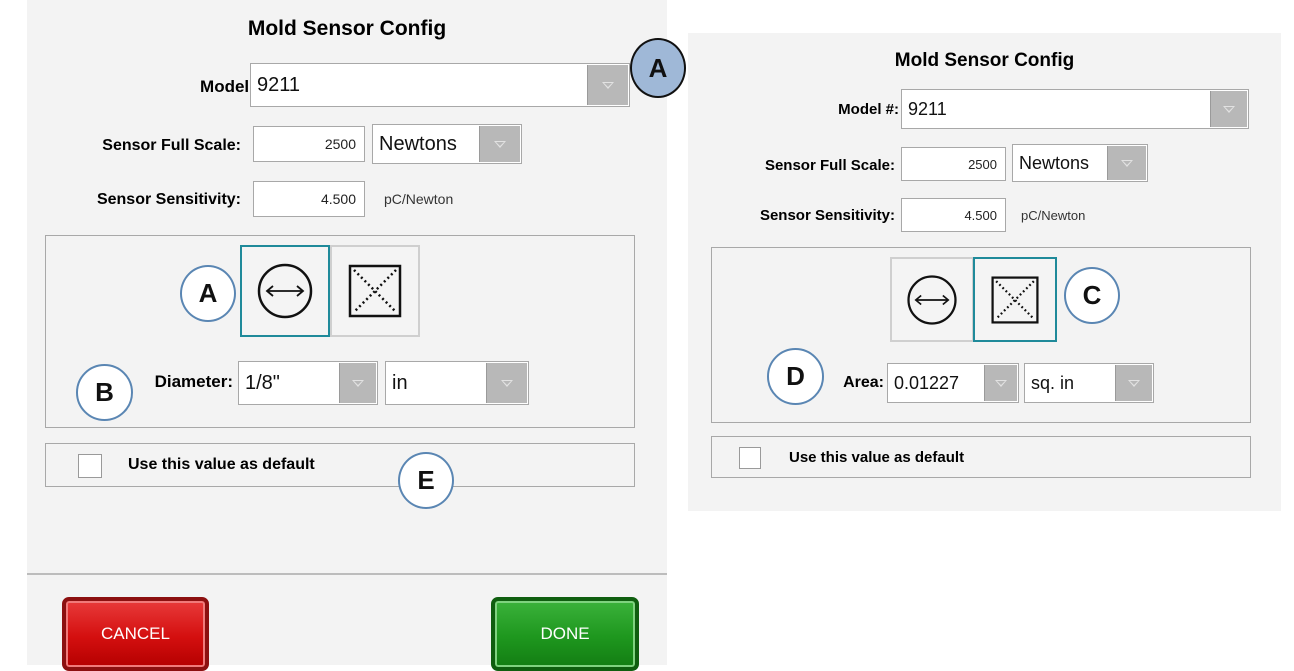 This screenshot has height=671, width=1294. What do you see at coordinates (426, 480) in the screenshot?
I see `callout-e-default: E` at bounding box center [426, 480].